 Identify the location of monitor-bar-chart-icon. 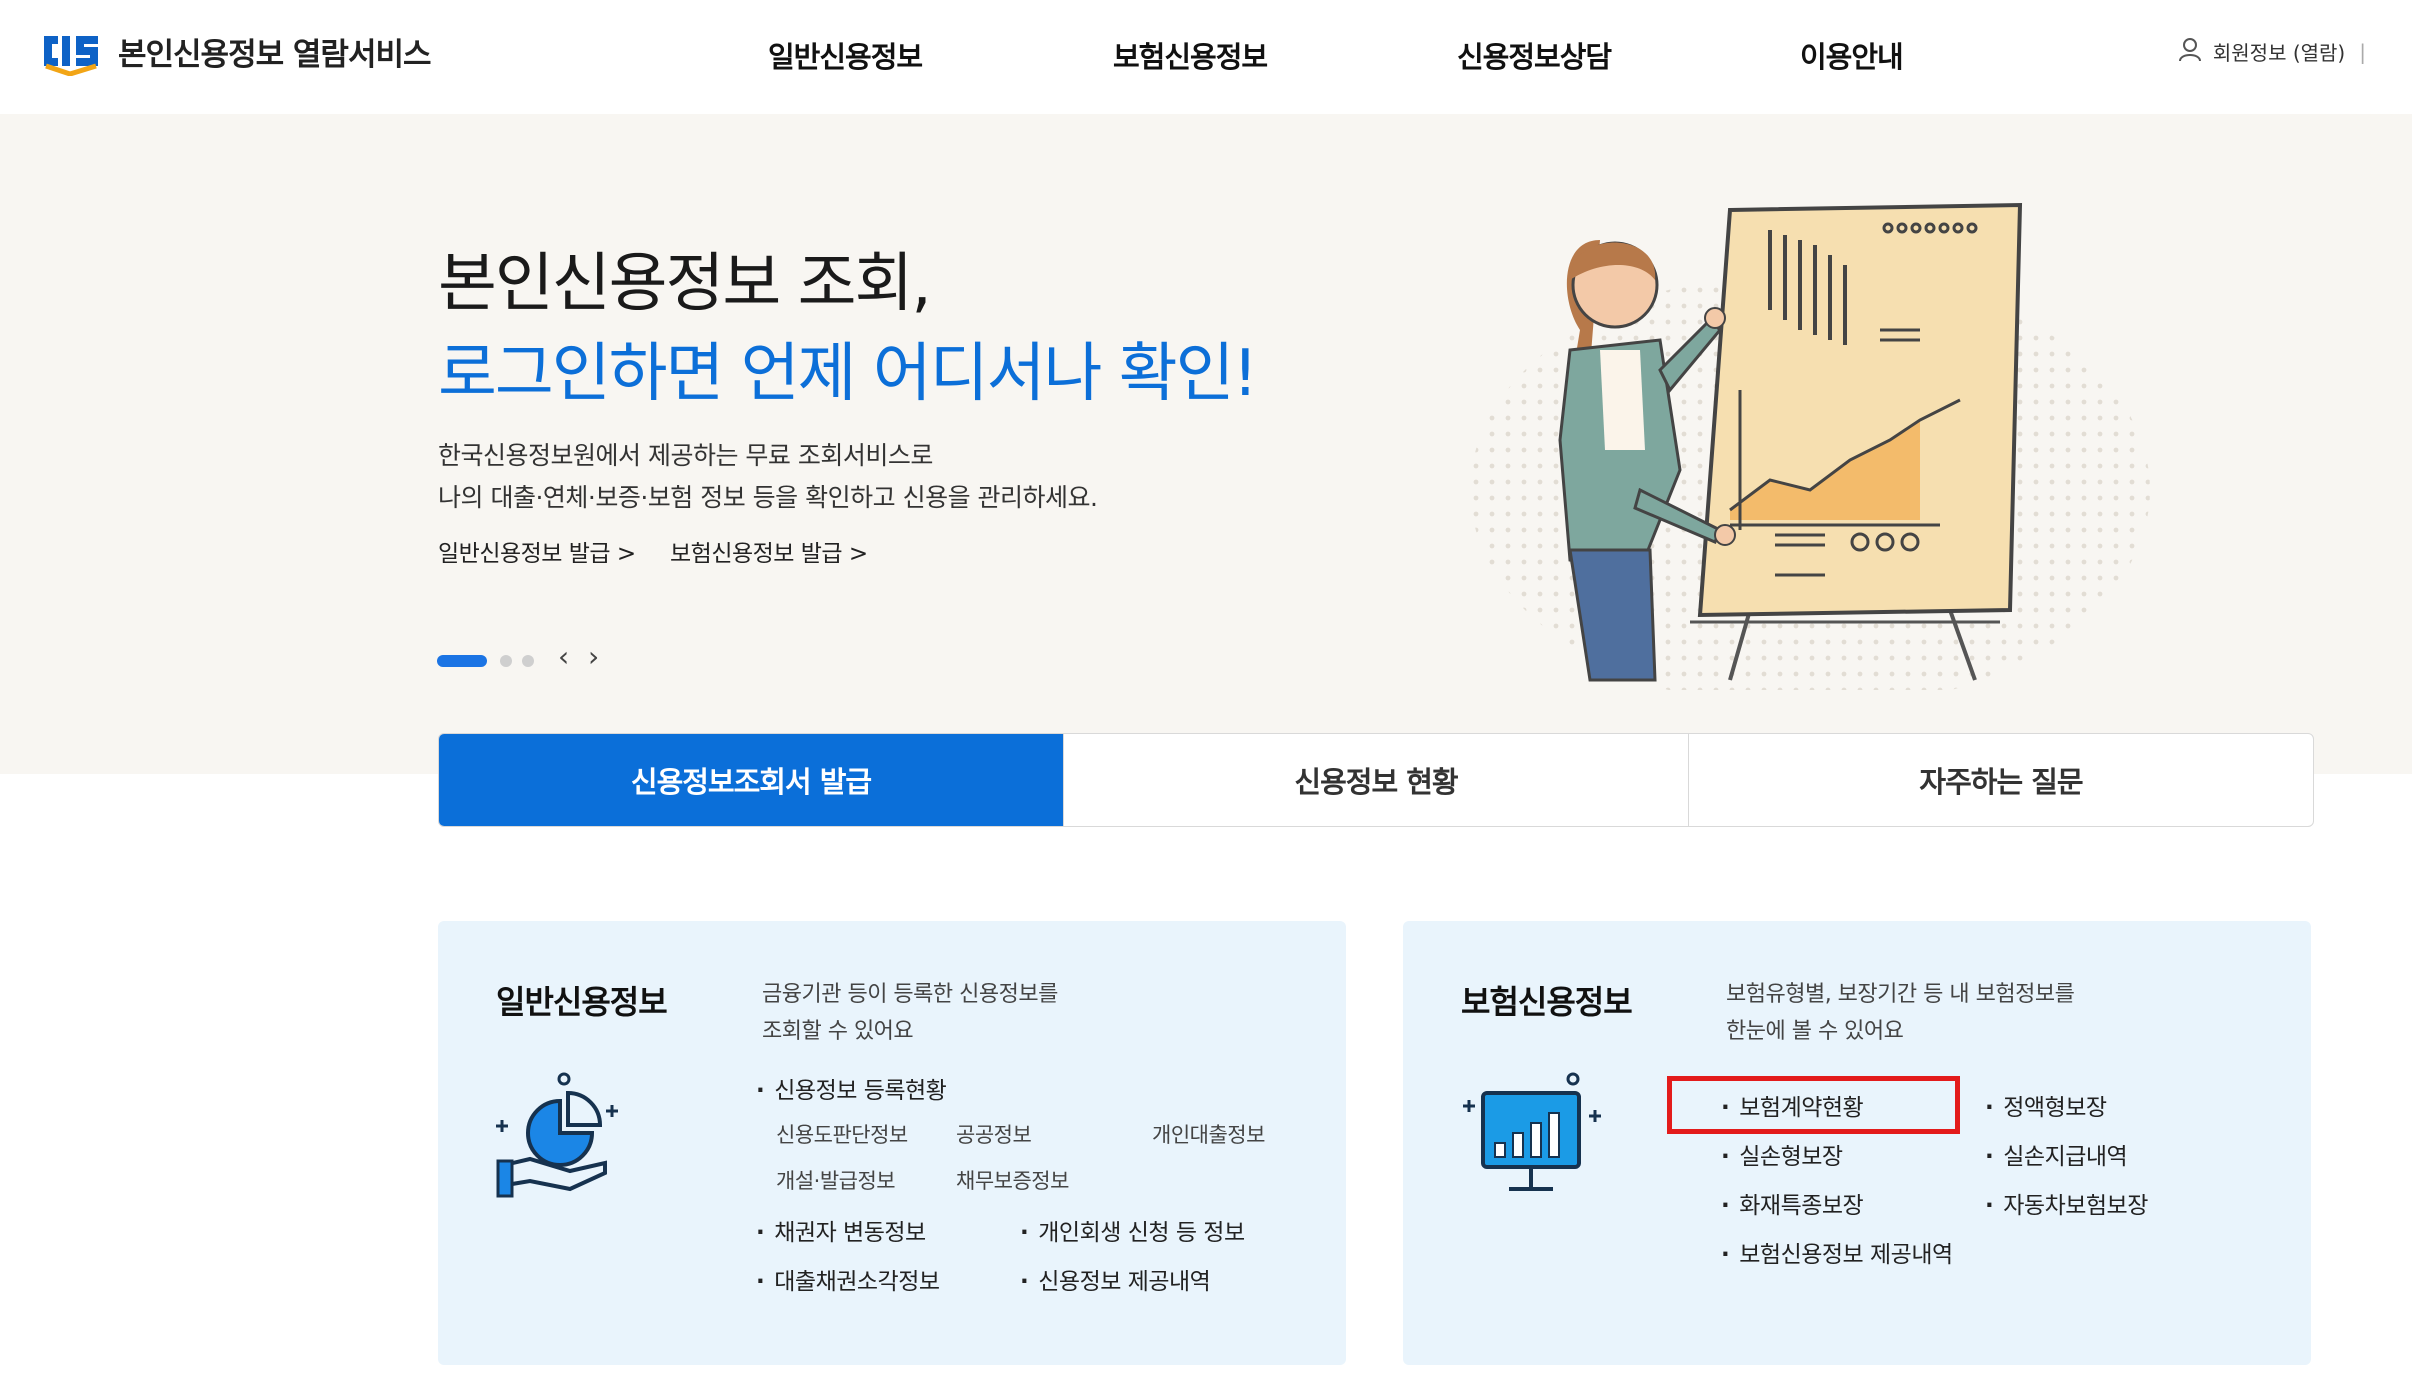
(1532, 1131).